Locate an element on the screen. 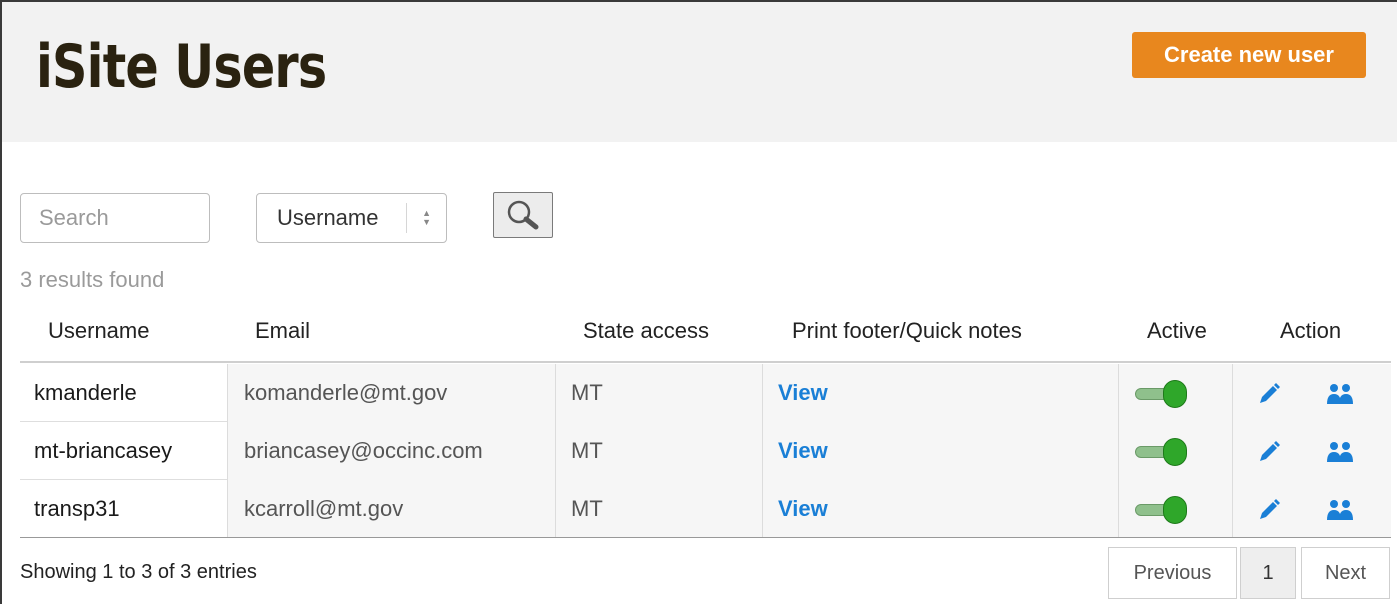  pagination-page-1: 1 is located at coordinates (1268, 573).